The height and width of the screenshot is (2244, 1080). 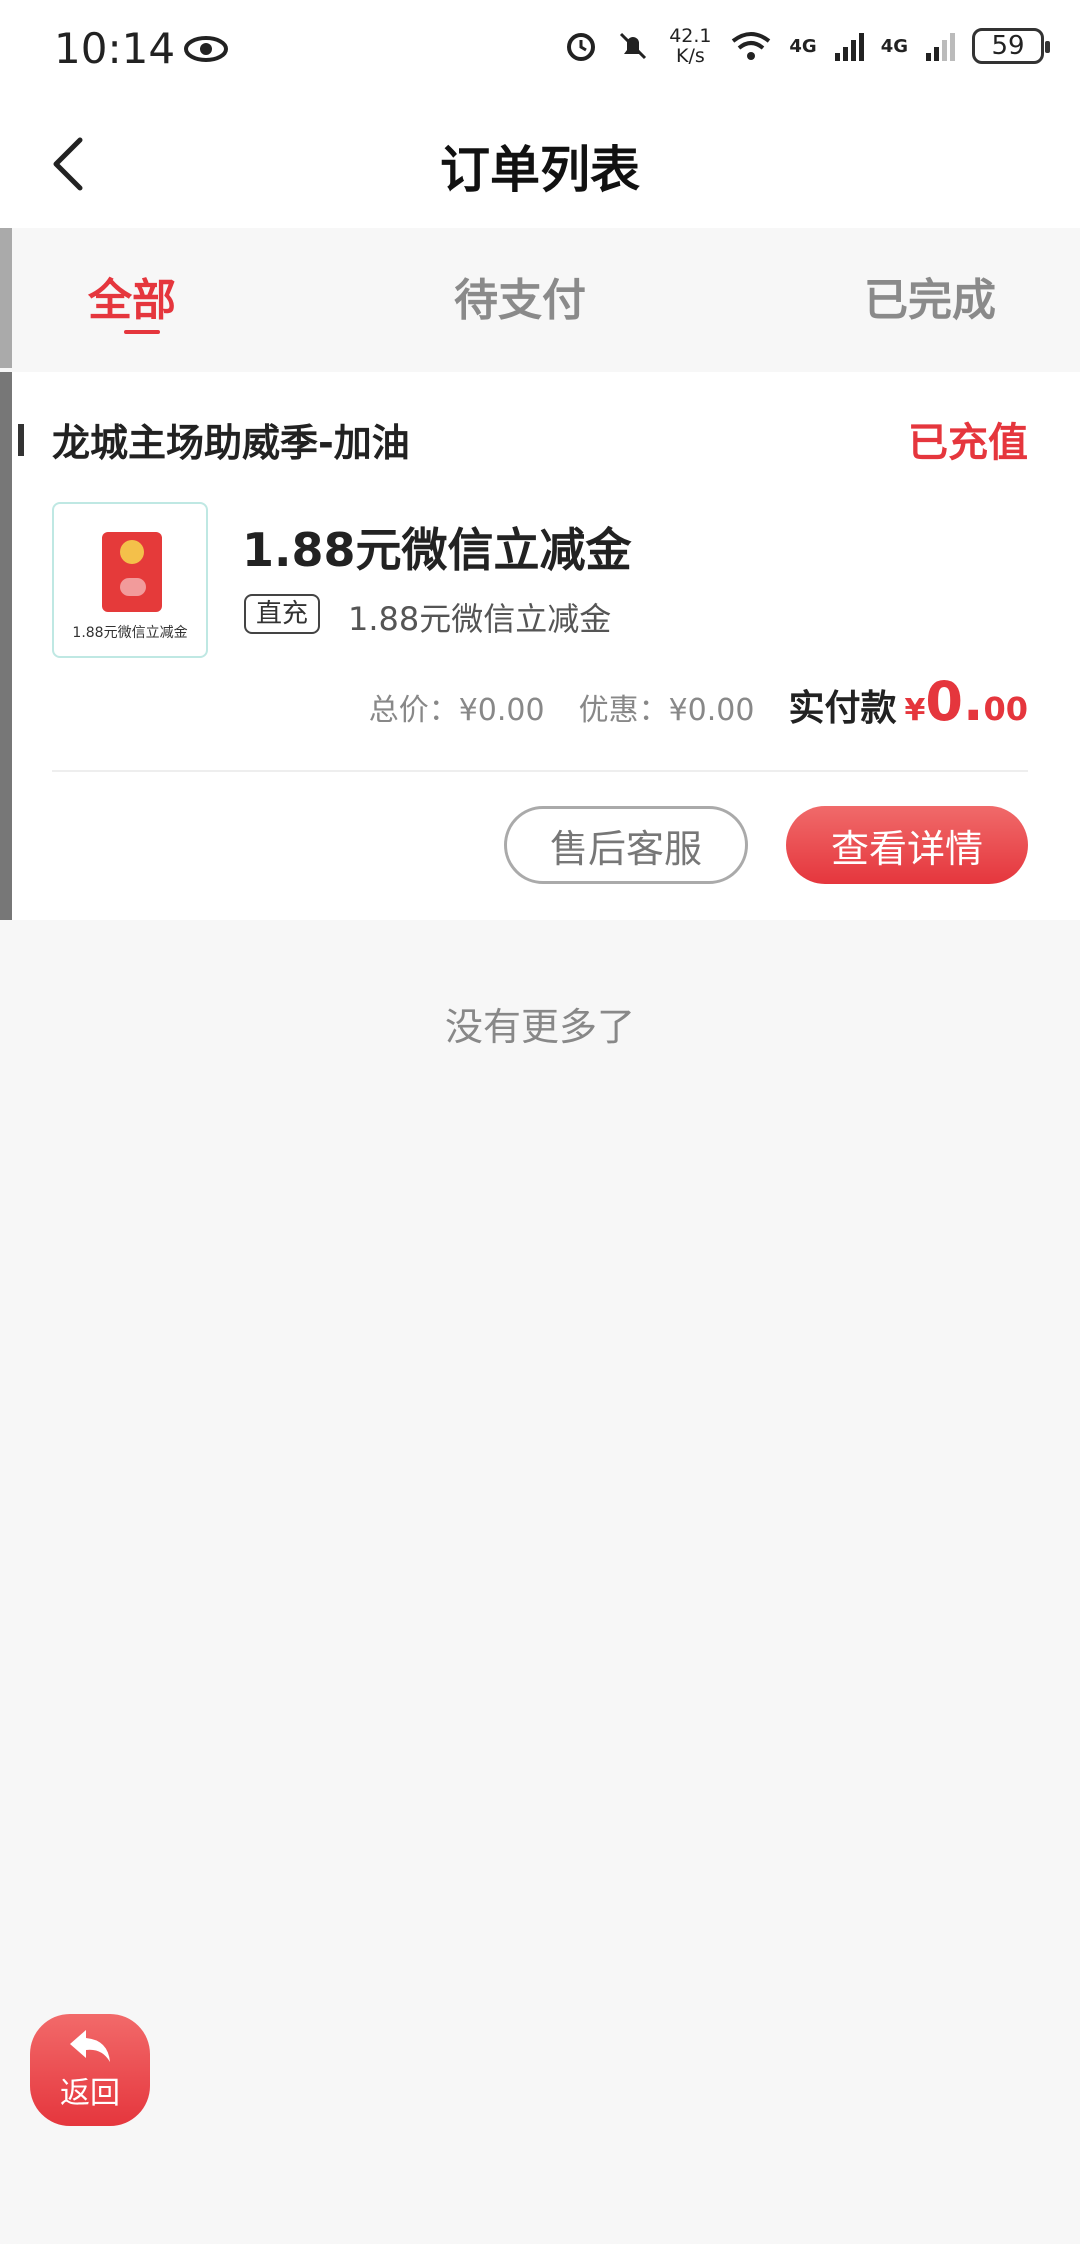 What do you see at coordinates (540, 170) in the screenshot?
I see `page-title: 订单列表` at bounding box center [540, 170].